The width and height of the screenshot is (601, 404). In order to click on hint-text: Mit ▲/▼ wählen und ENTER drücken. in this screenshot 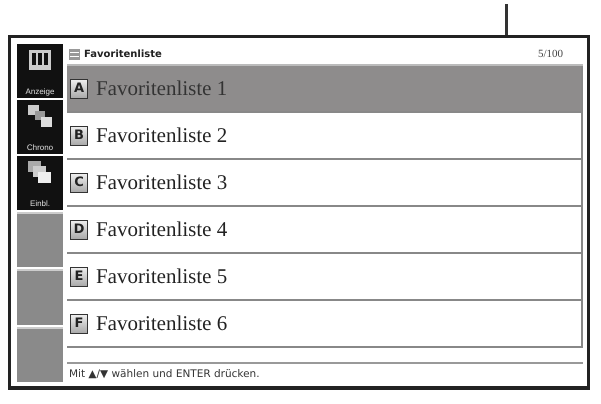, I will do `click(325, 372)`.